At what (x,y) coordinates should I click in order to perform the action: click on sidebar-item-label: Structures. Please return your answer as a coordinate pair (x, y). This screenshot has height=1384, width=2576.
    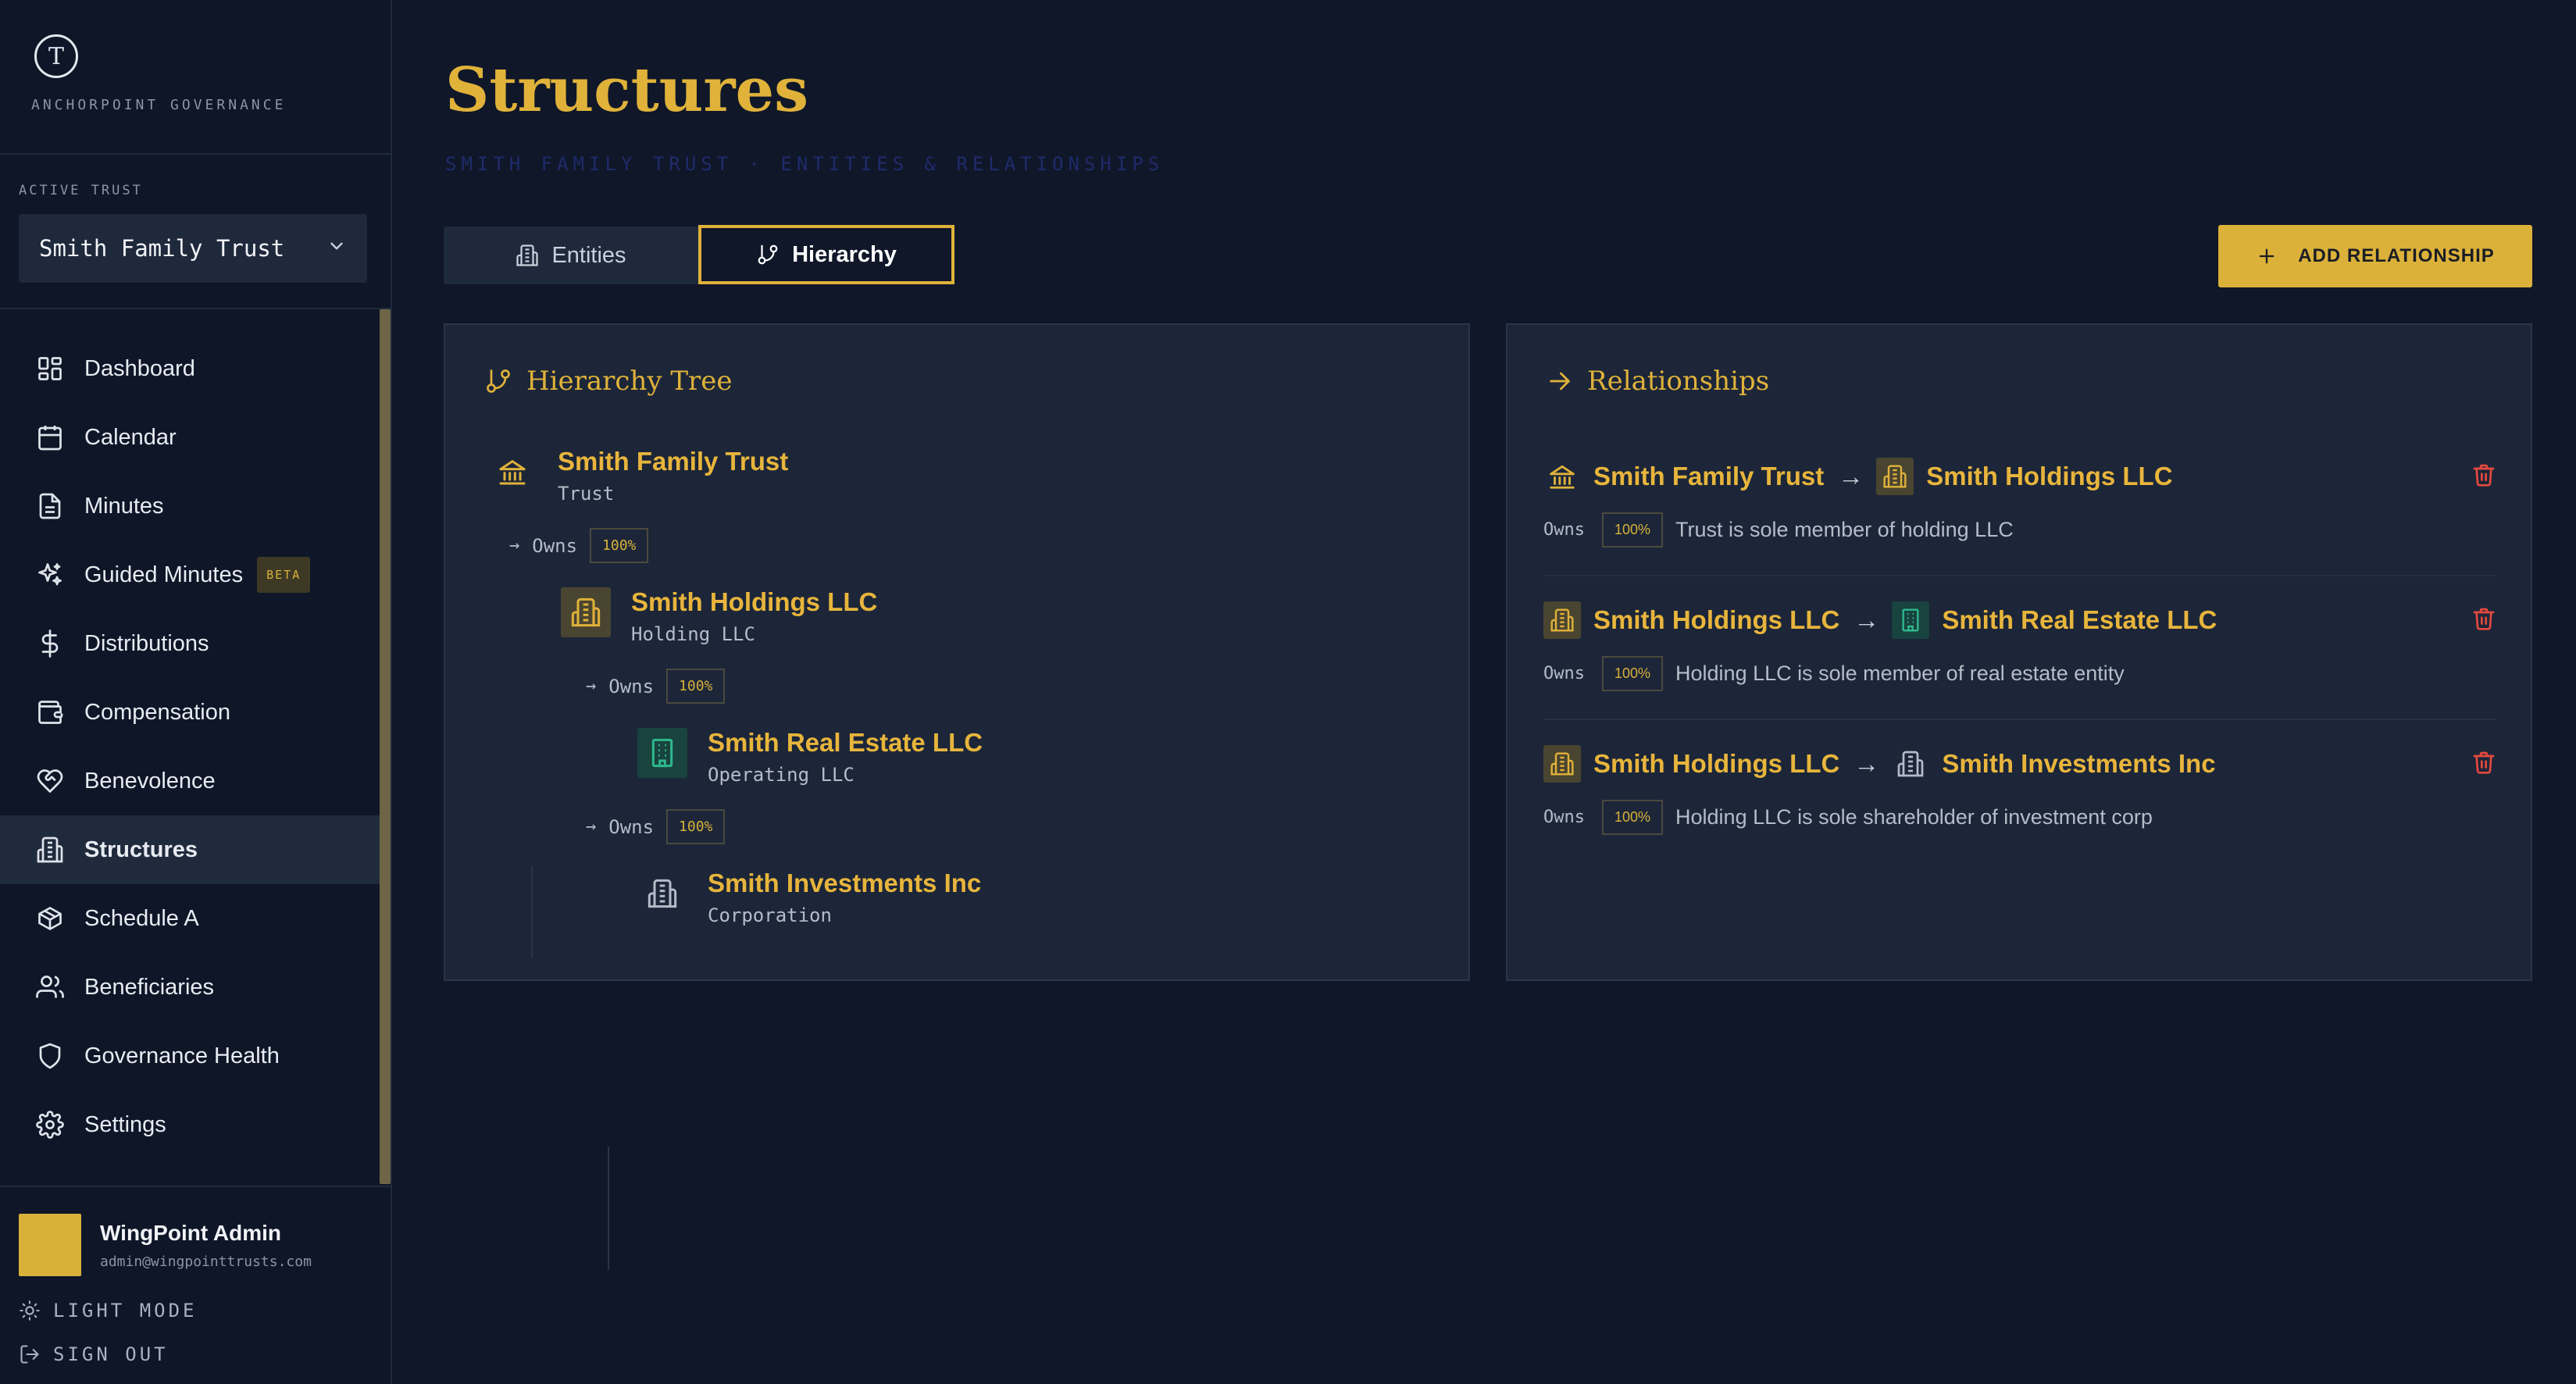
    Looking at the image, I should click on (141, 849).